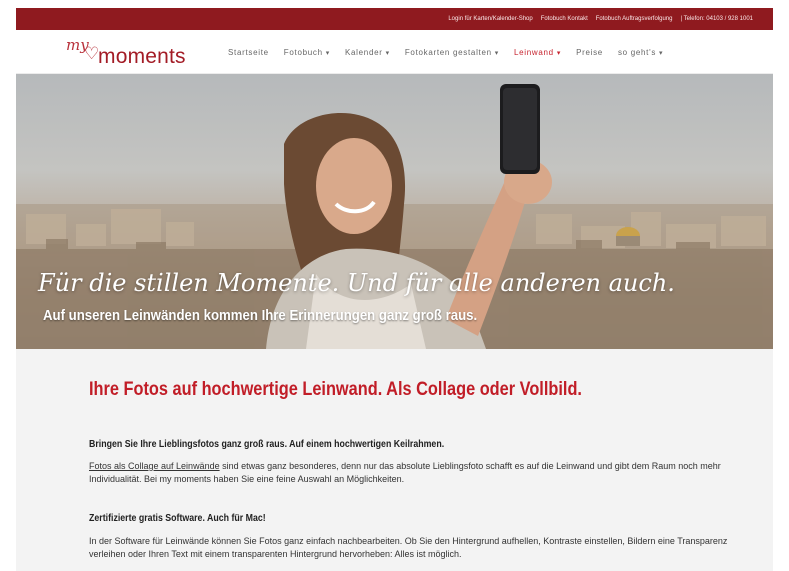 The width and height of the screenshot is (789, 571). I want to click on nav-item-fotobuch: Fotobuch ▾, so click(307, 52).